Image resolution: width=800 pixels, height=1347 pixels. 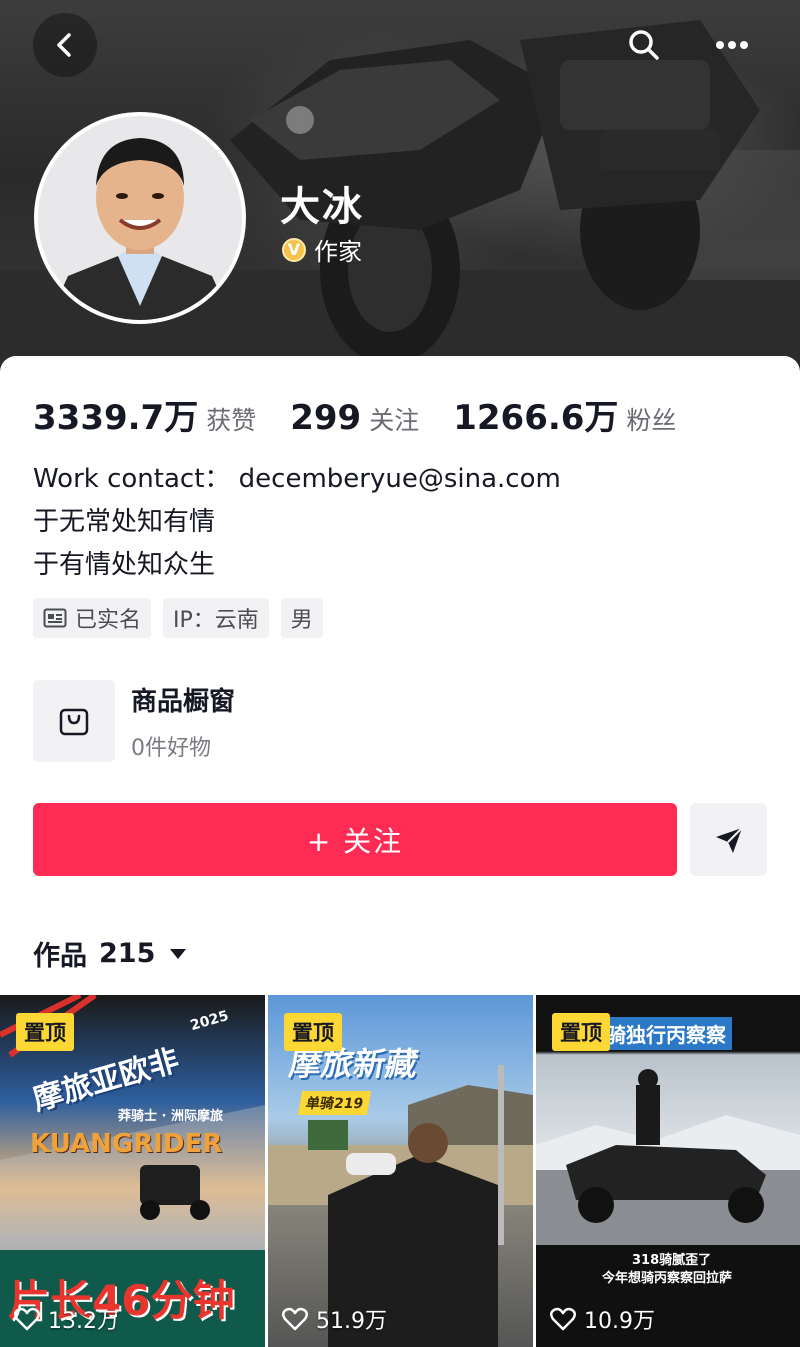 What do you see at coordinates (183, 701) in the screenshot?
I see `shop-title: 商品橱窗` at bounding box center [183, 701].